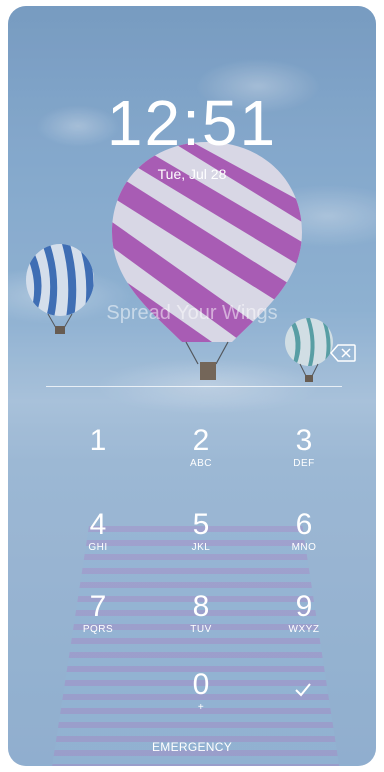 This screenshot has width=384, height=772. What do you see at coordinates (201, 547) in the screenshot?
I see `key-letters: JKL` at bounding box center [201, 547].